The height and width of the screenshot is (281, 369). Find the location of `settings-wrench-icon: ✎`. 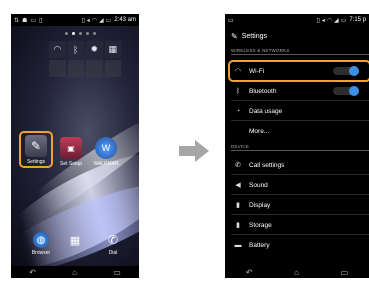

settings-wrench-icon: ✎ is located at coordinates (234, 36).